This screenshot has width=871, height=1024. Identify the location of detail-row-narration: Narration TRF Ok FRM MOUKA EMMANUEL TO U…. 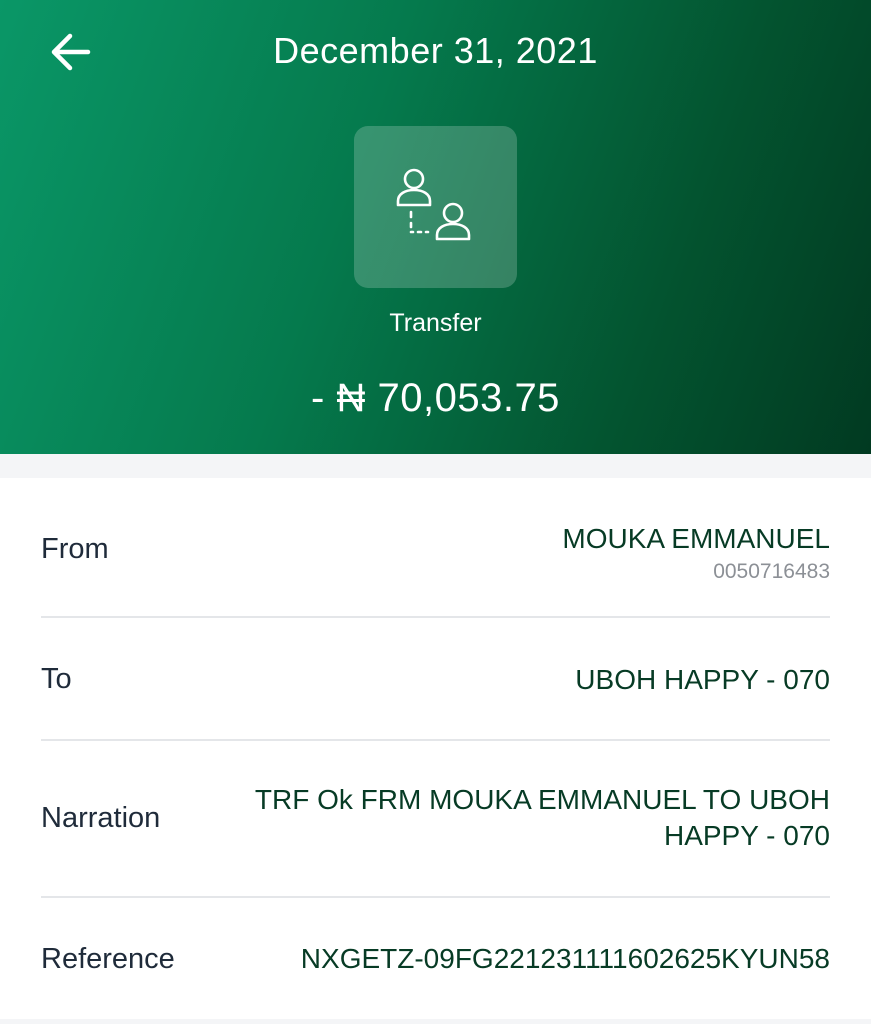
(435, 819).